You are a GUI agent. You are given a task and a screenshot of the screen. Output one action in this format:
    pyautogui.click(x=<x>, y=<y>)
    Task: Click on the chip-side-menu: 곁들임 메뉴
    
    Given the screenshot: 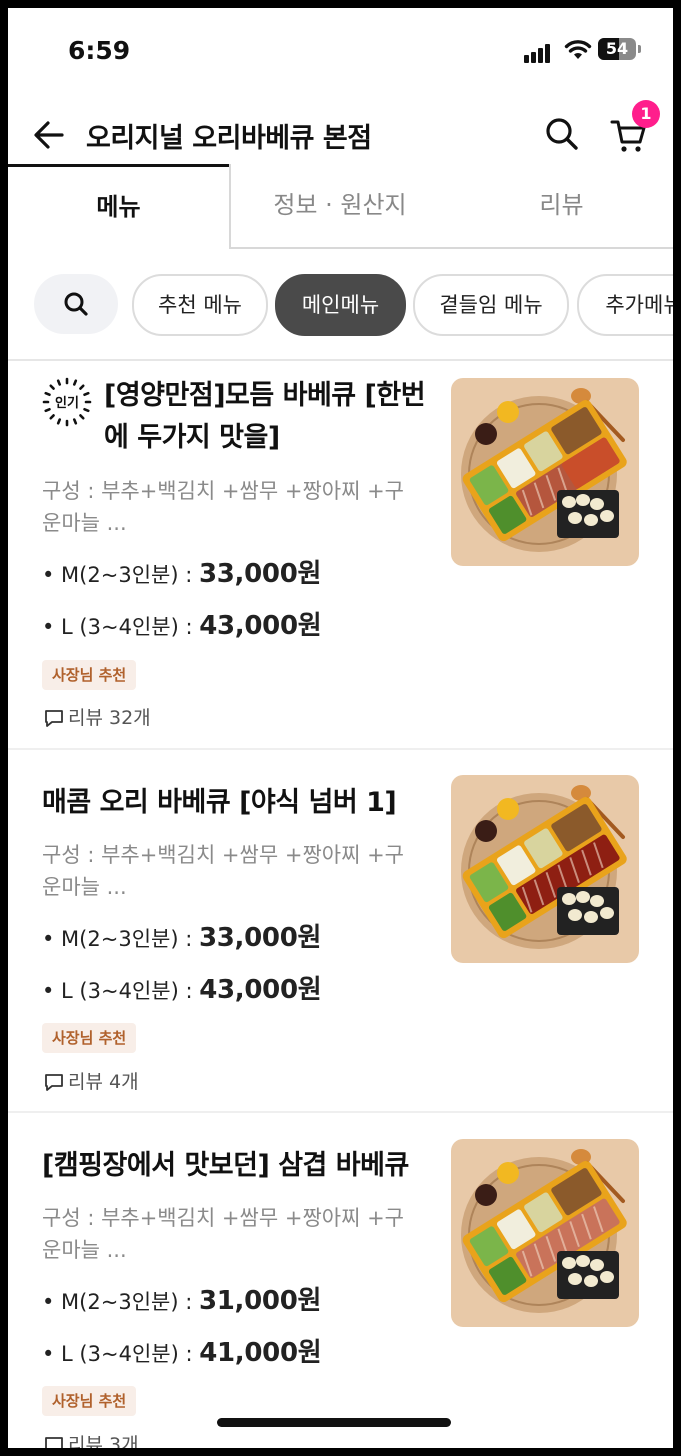 What is the action you would take?
    pyautogui.click(x=491, y=305)
    